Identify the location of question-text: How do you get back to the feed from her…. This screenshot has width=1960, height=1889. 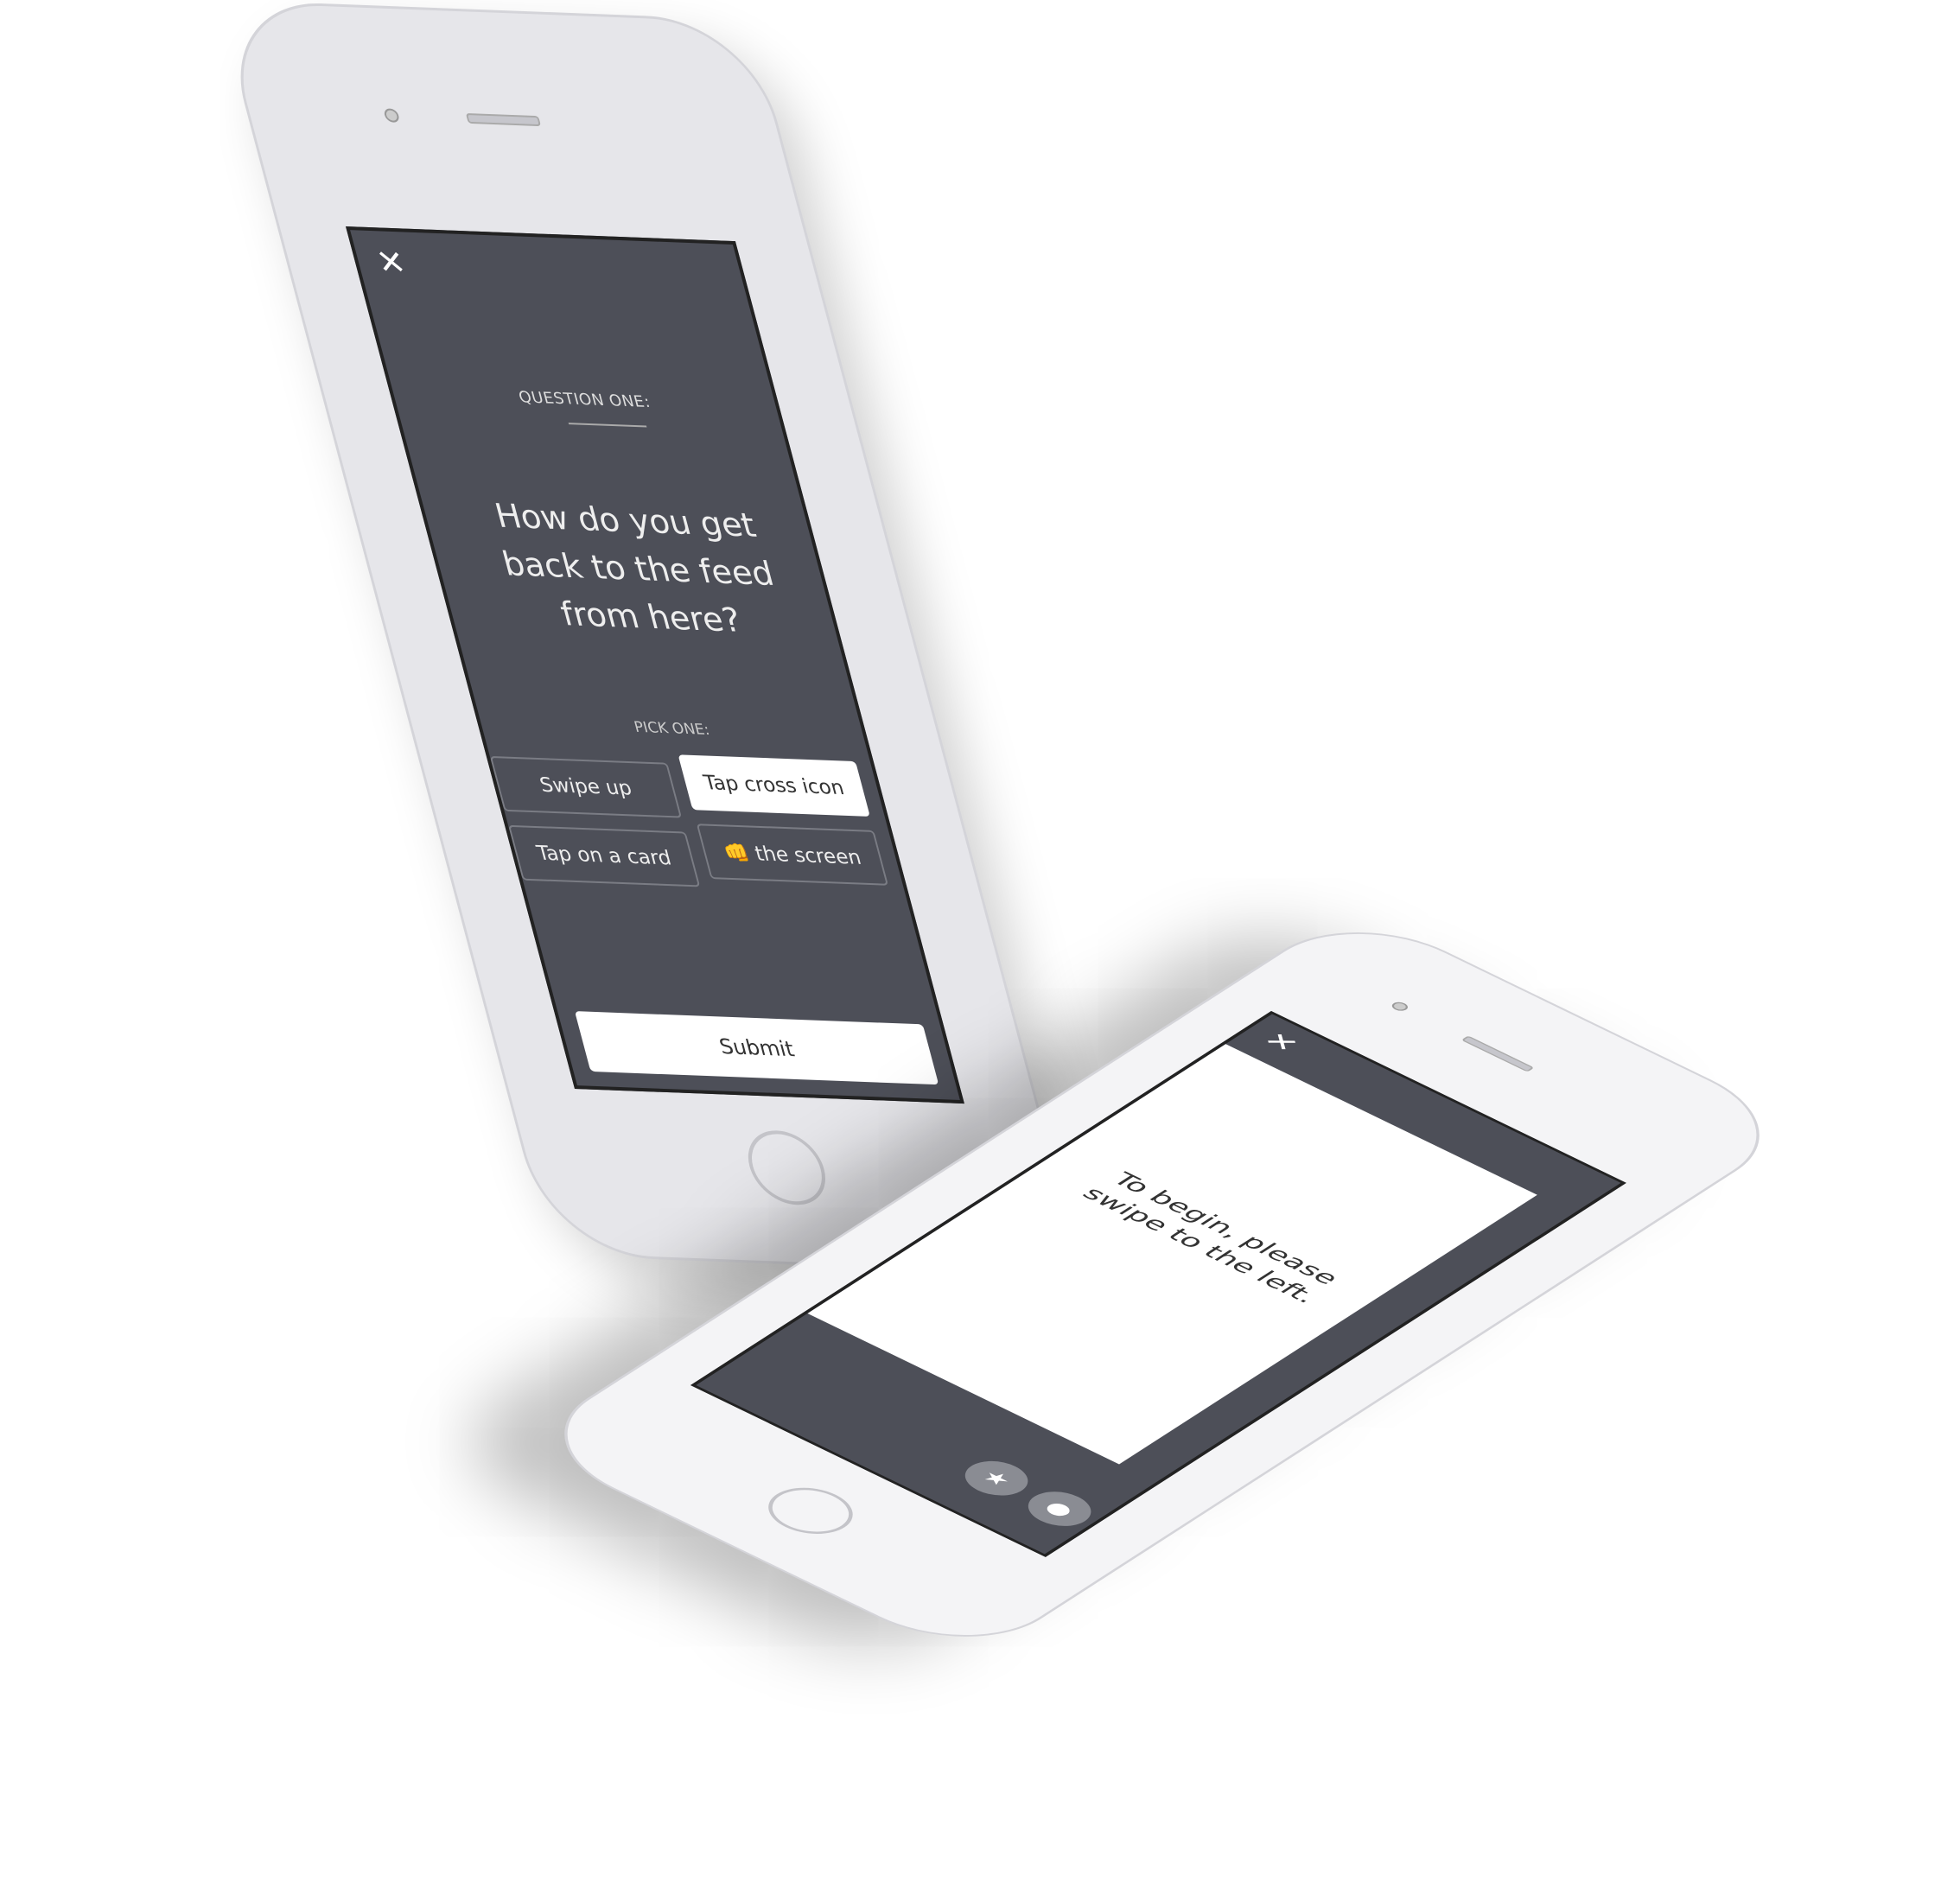
(634, 568).